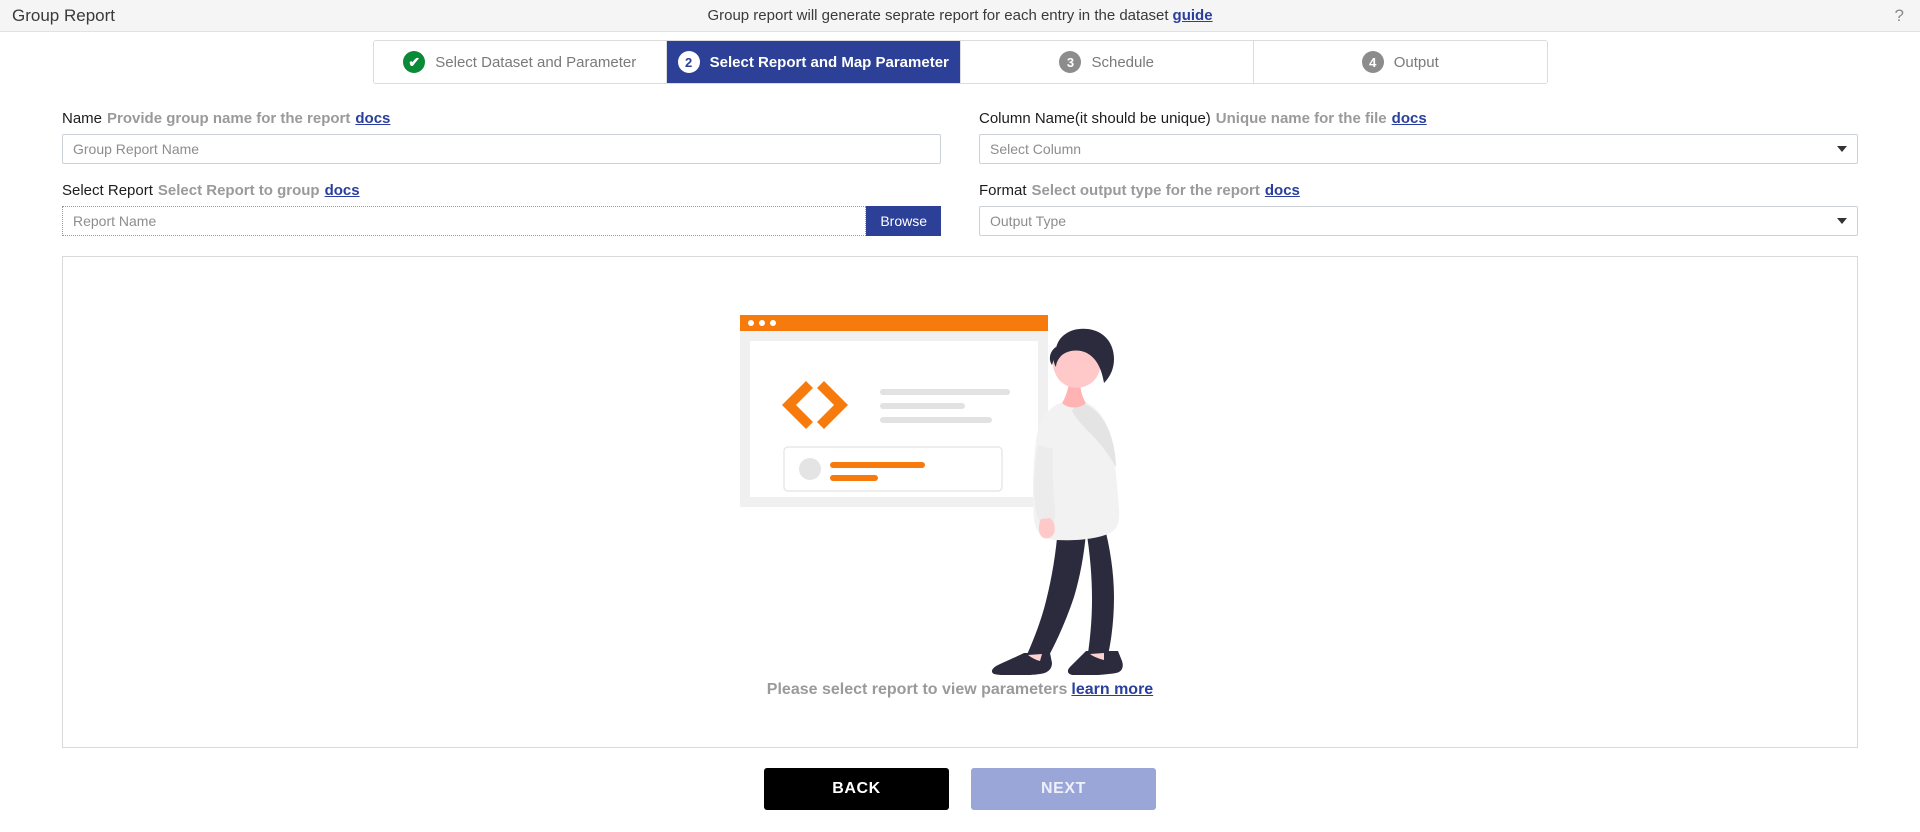 This screenshot has height=832, width=1920. I want to click on step-label: Select Report and Map Parameter, so click(829, 62).